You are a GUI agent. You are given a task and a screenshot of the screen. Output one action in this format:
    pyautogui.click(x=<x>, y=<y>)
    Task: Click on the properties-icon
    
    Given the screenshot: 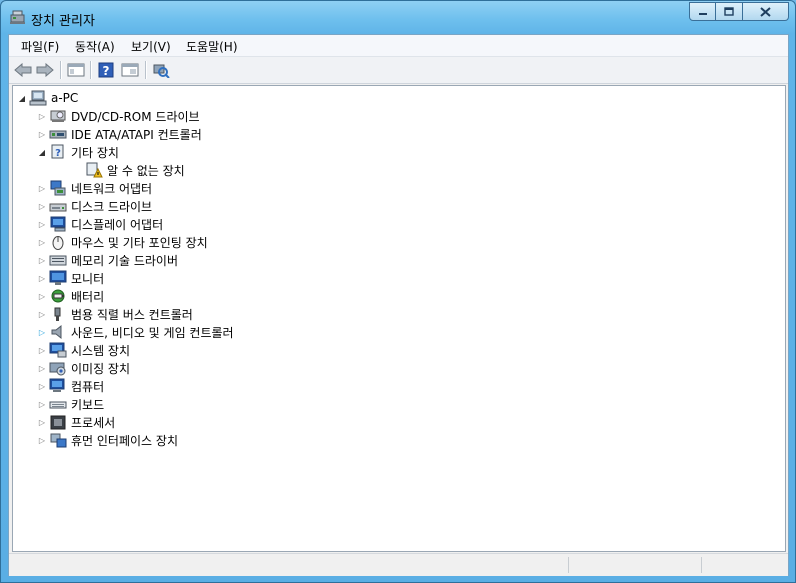 What is the action you would take?
    pyautogui.click(x=130, y=70)
    